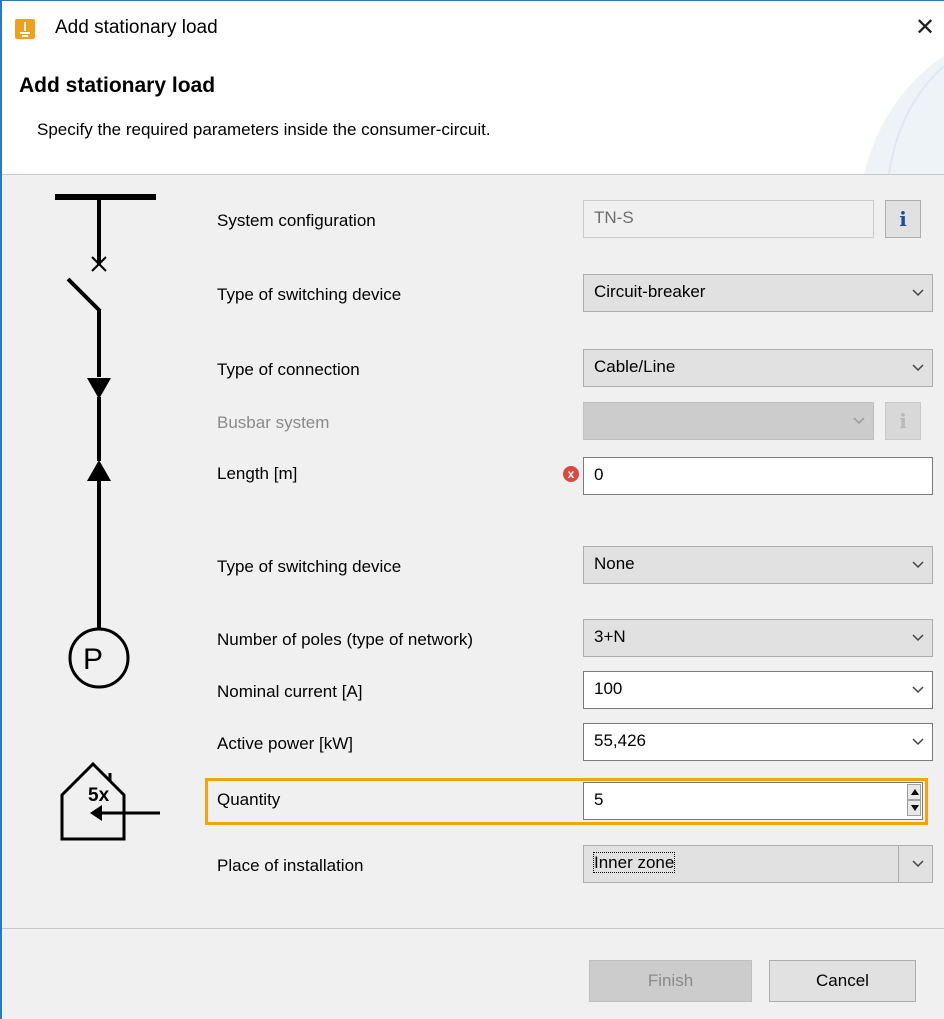 This screenshot has width=944, height=1019. What do you see at coordinates (758, 742) in the screenshot?
I see `active-power-combo: 55,426` at bounding box center [758, 742].